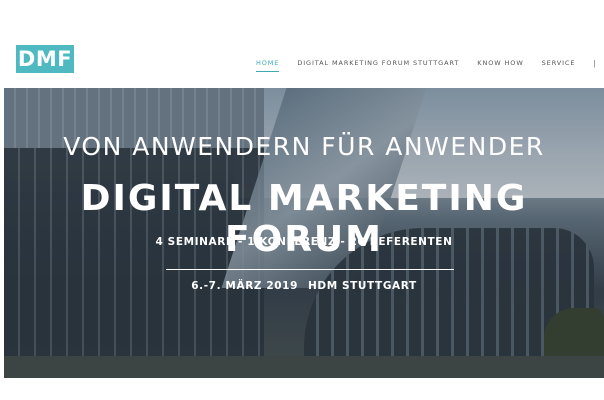 Image resolution: width=604 pixels, height=400 pixels. What do you see at coordinates (304, 146) in the screenshot?
I see `hero-tagline: VON ANWENDERN FÜR ANWENDER` at bounding box center [304, 146].